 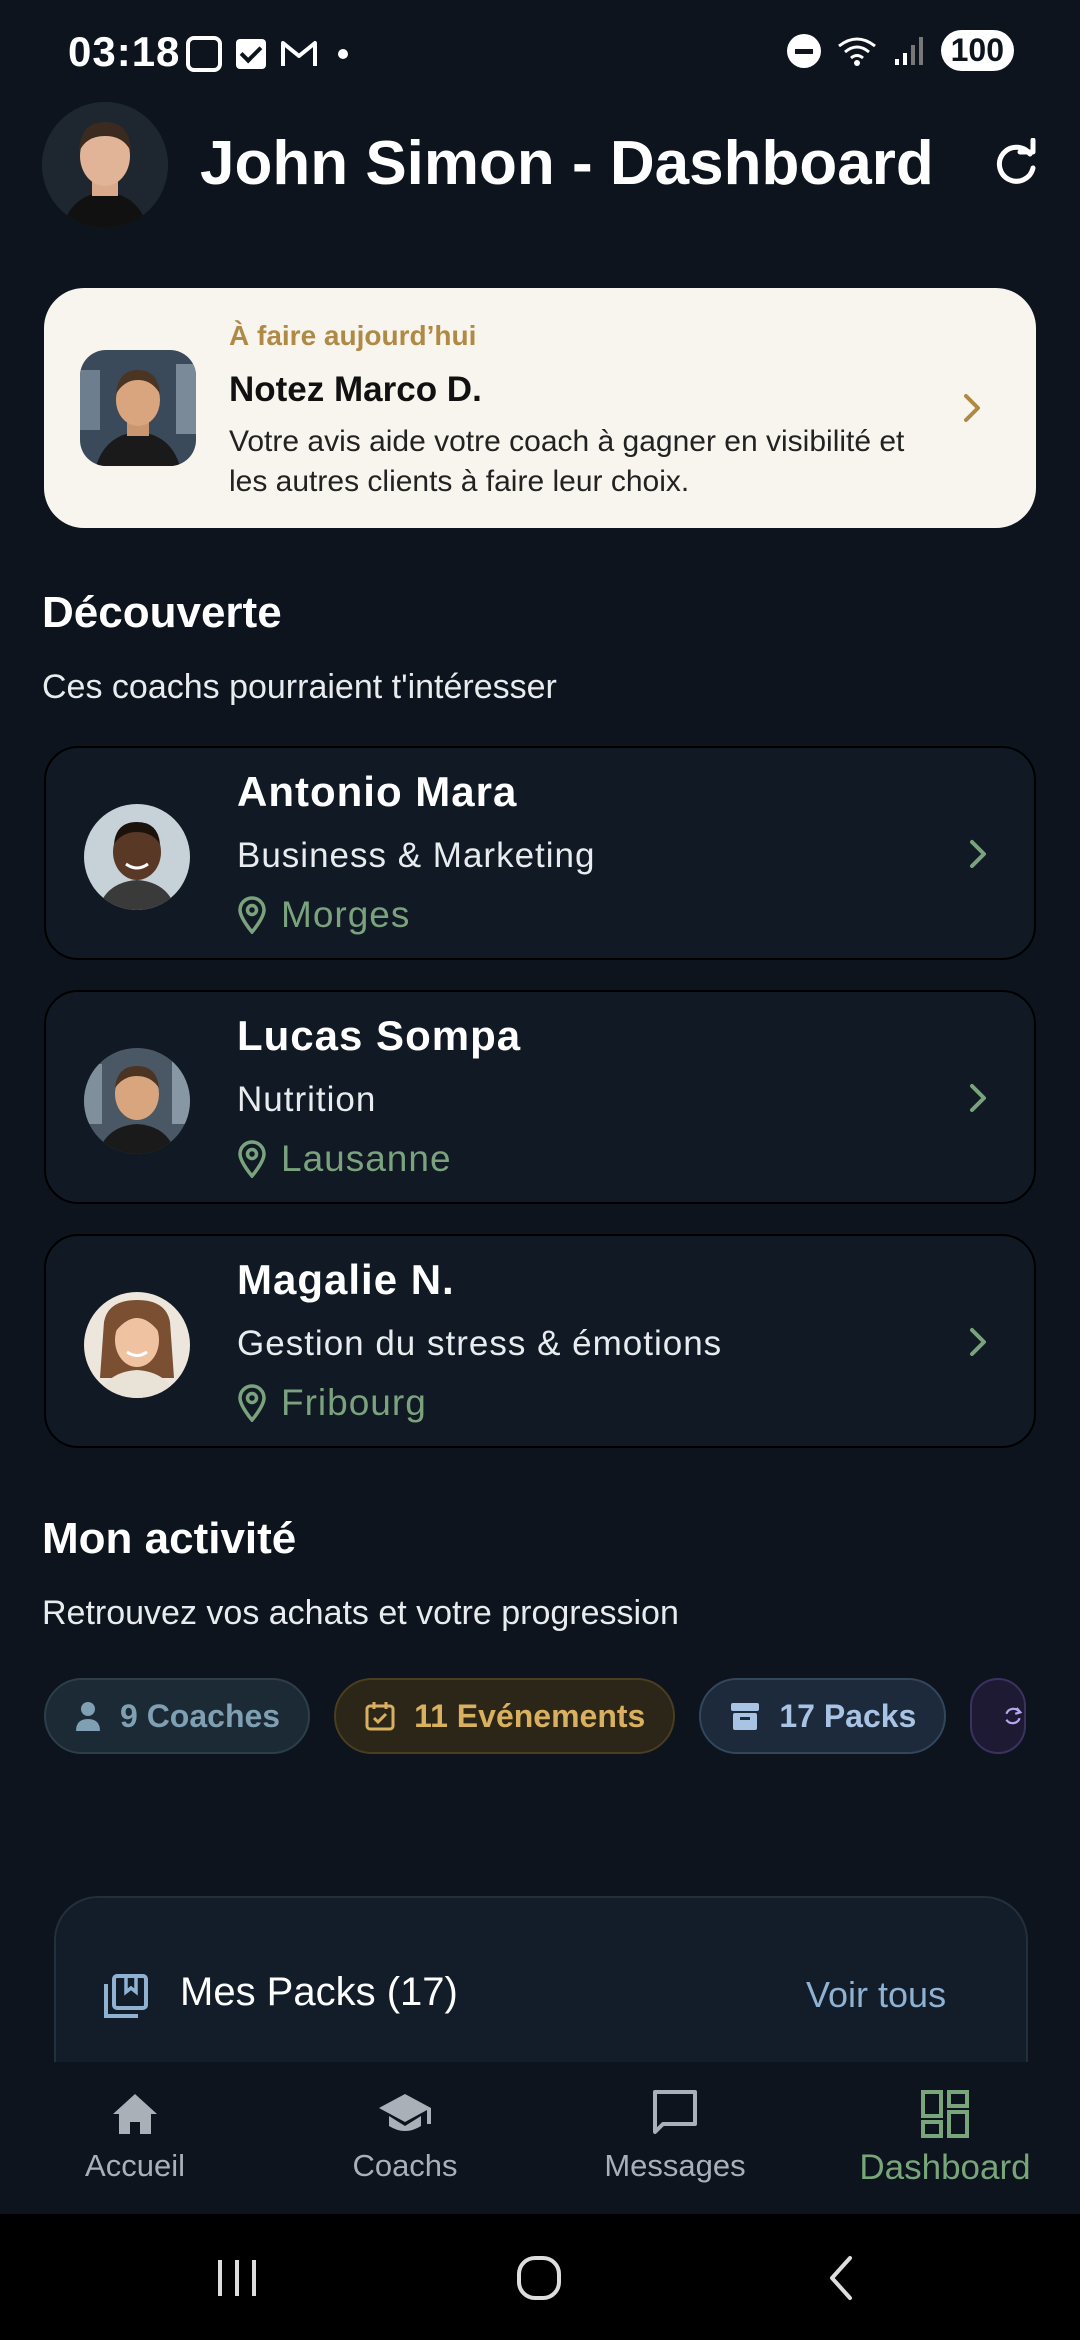 I want to click on recent-apps-icon, so click(x=237, y=2278).